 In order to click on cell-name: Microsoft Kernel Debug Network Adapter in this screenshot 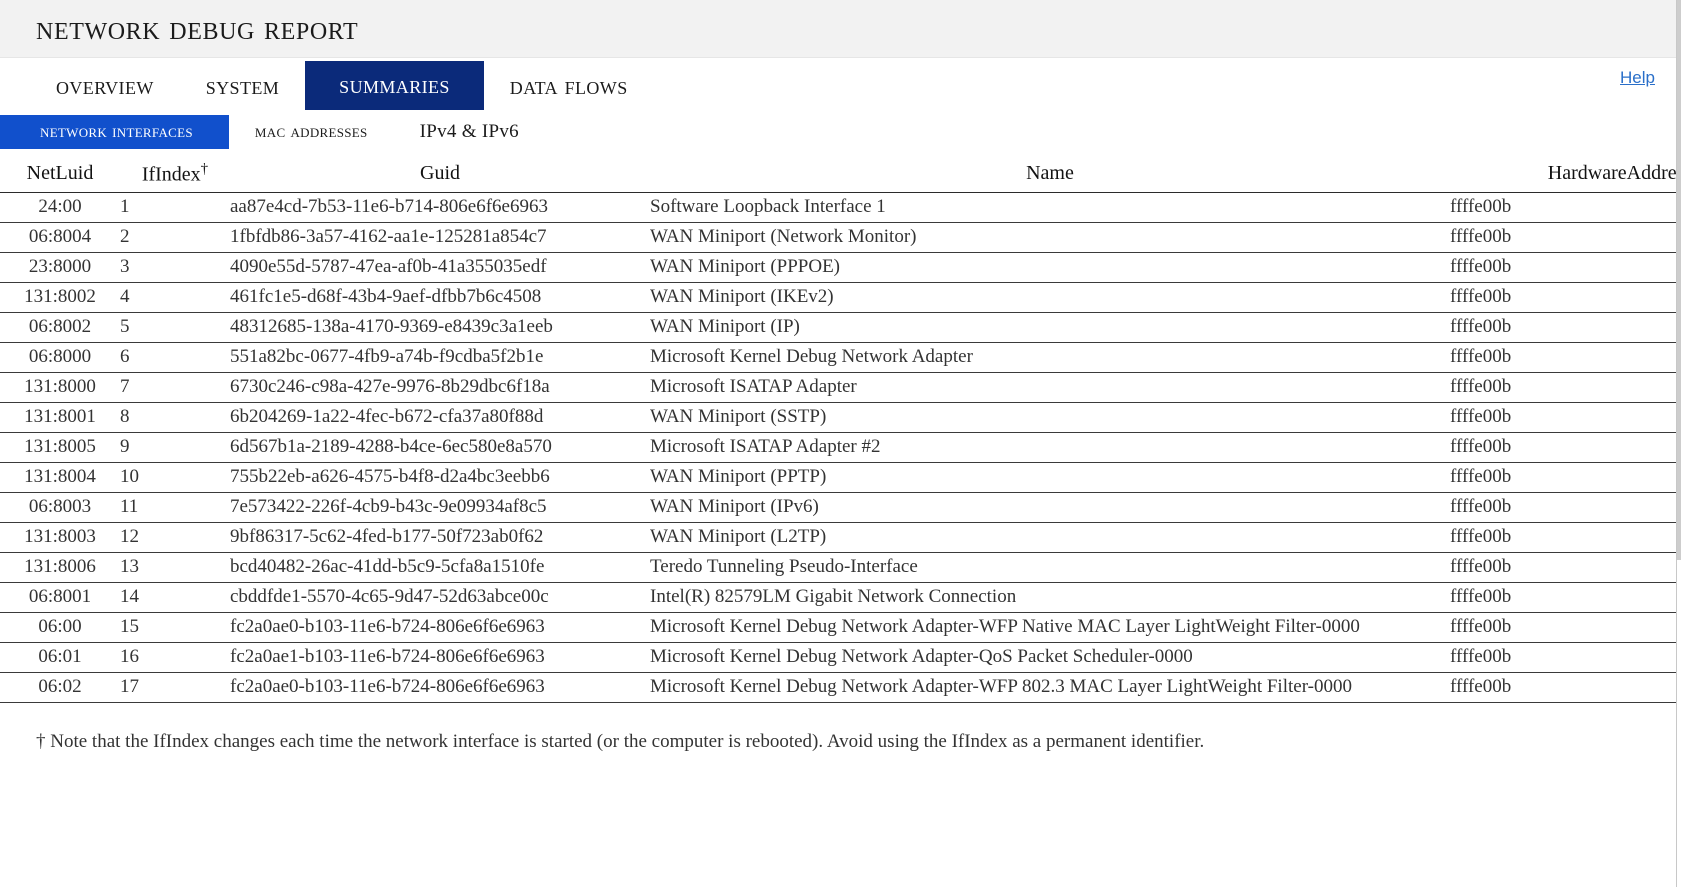, I will do `click(1050, 357)`.